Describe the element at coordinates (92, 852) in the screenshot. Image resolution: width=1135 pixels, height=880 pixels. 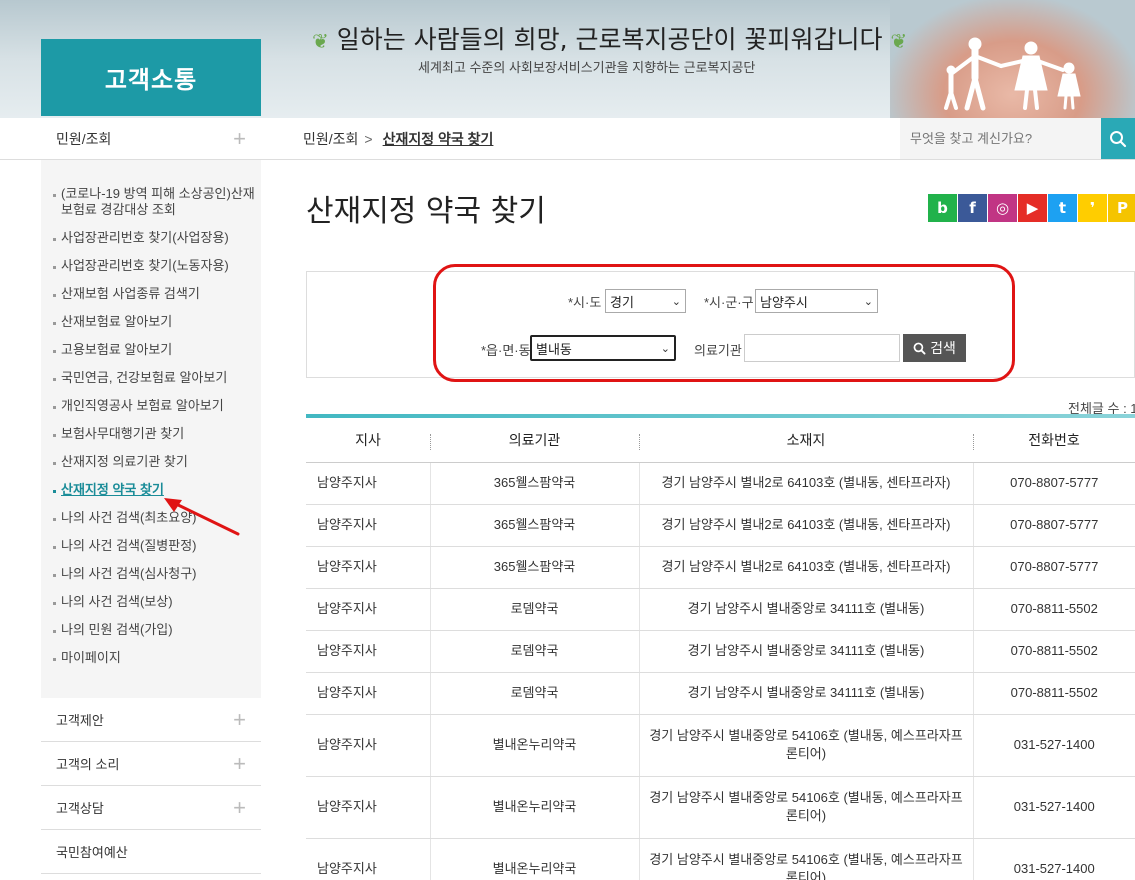
I see `sidebar-section-label: 국민참여예산` at that location.